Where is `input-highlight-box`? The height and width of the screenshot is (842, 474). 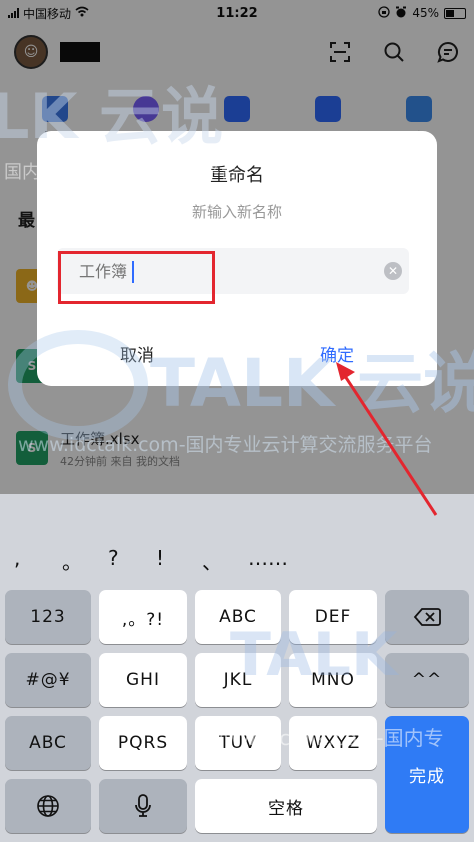
input-highlight-box is located at coordinates (136, 277).